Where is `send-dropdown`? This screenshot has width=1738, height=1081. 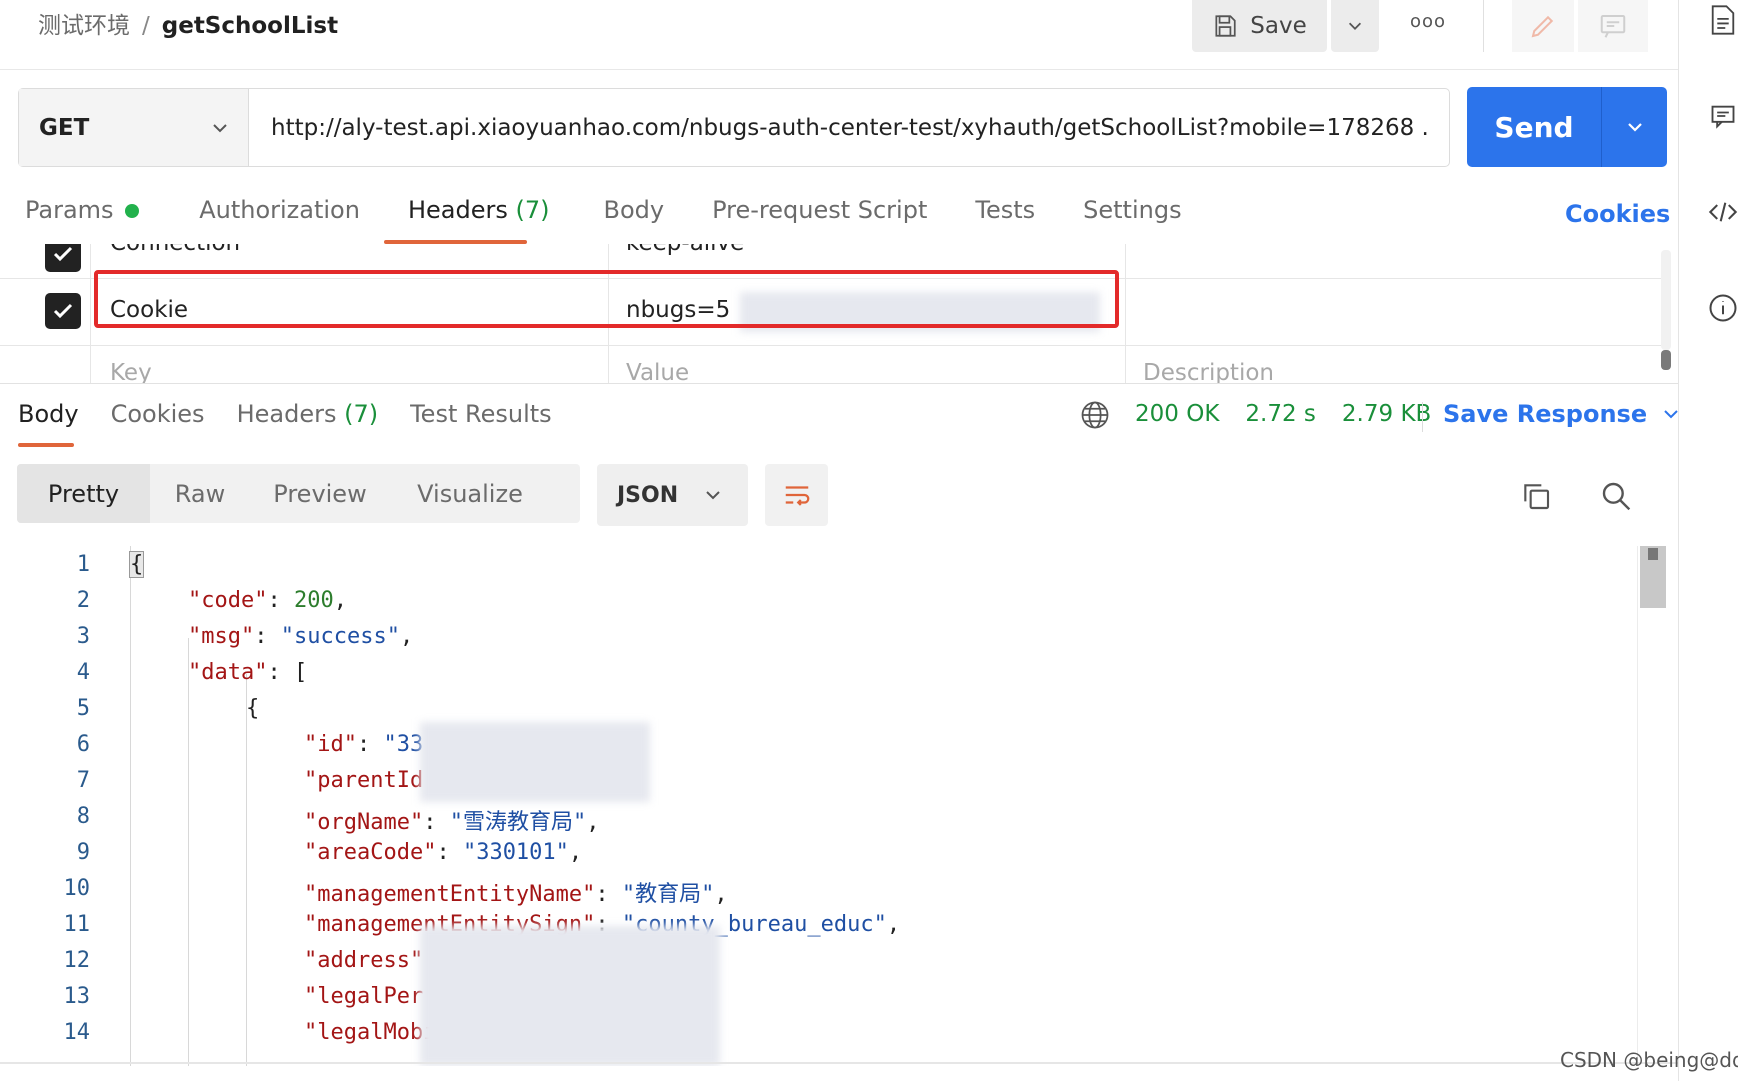 send-dropdown is located at coordinates (1634, 127).